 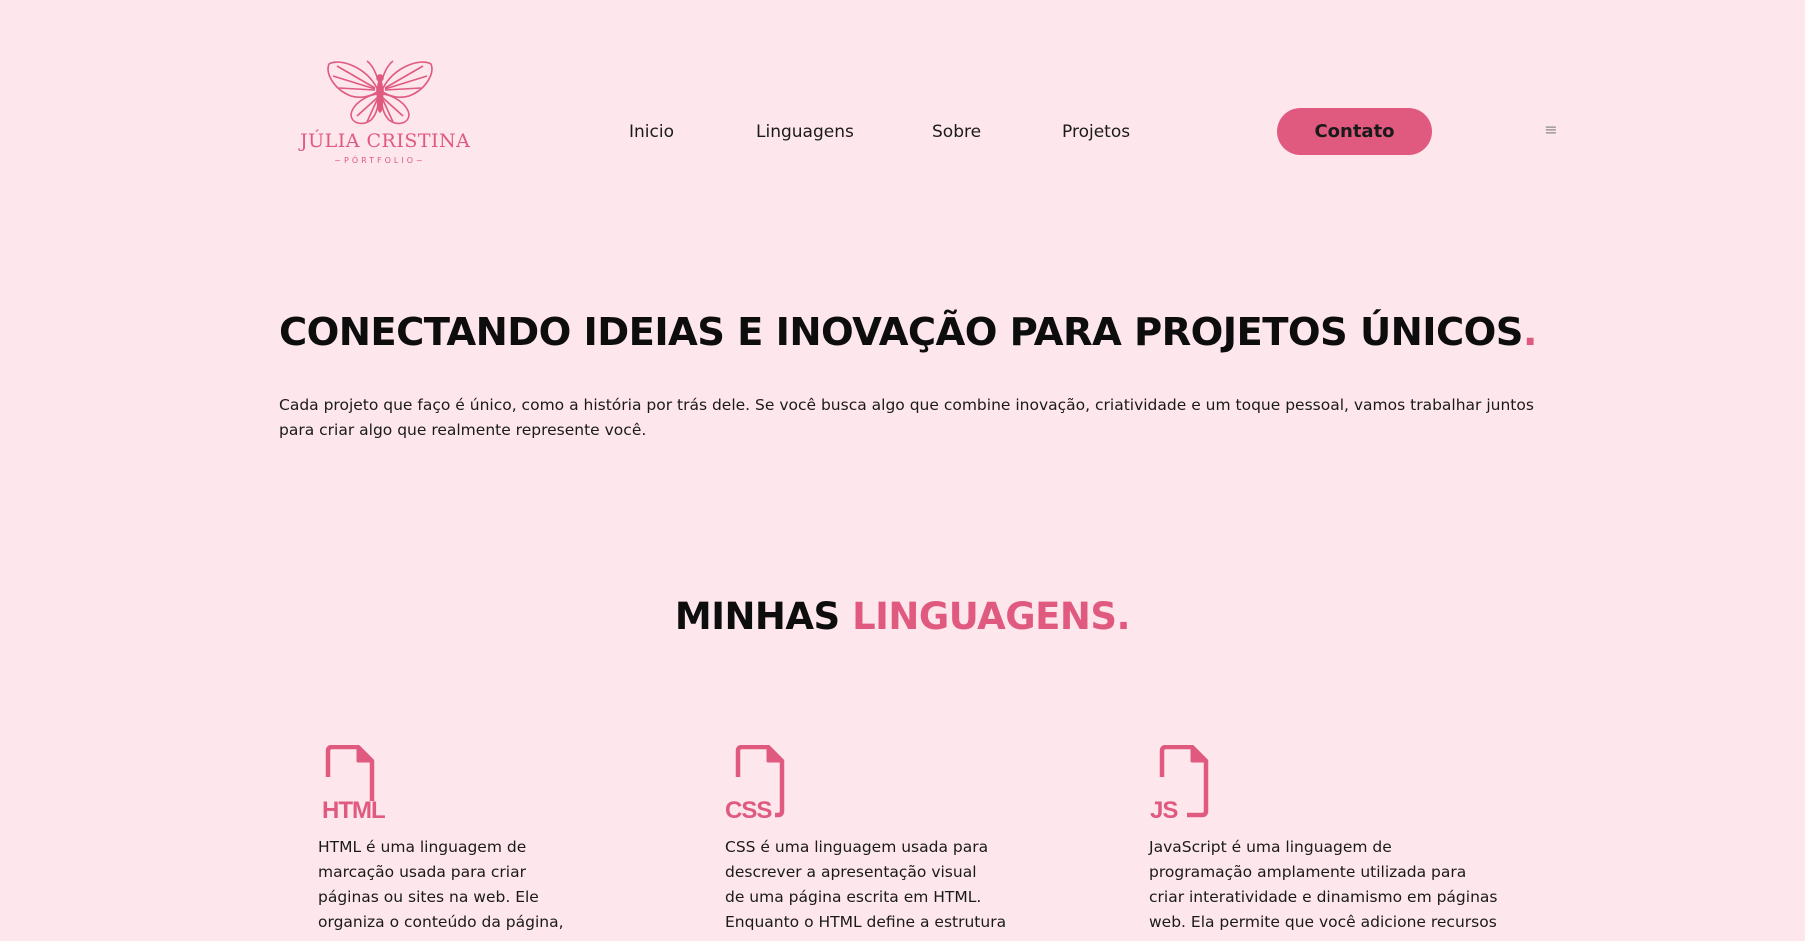 I want to click on contact-button: Contato, so click(x=1354, y=131).